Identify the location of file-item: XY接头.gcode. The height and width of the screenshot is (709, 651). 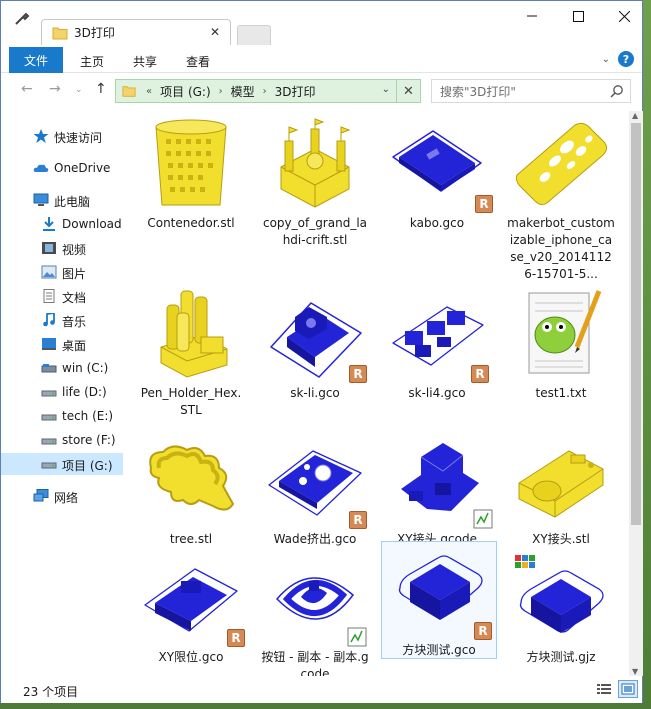
(437, 490).